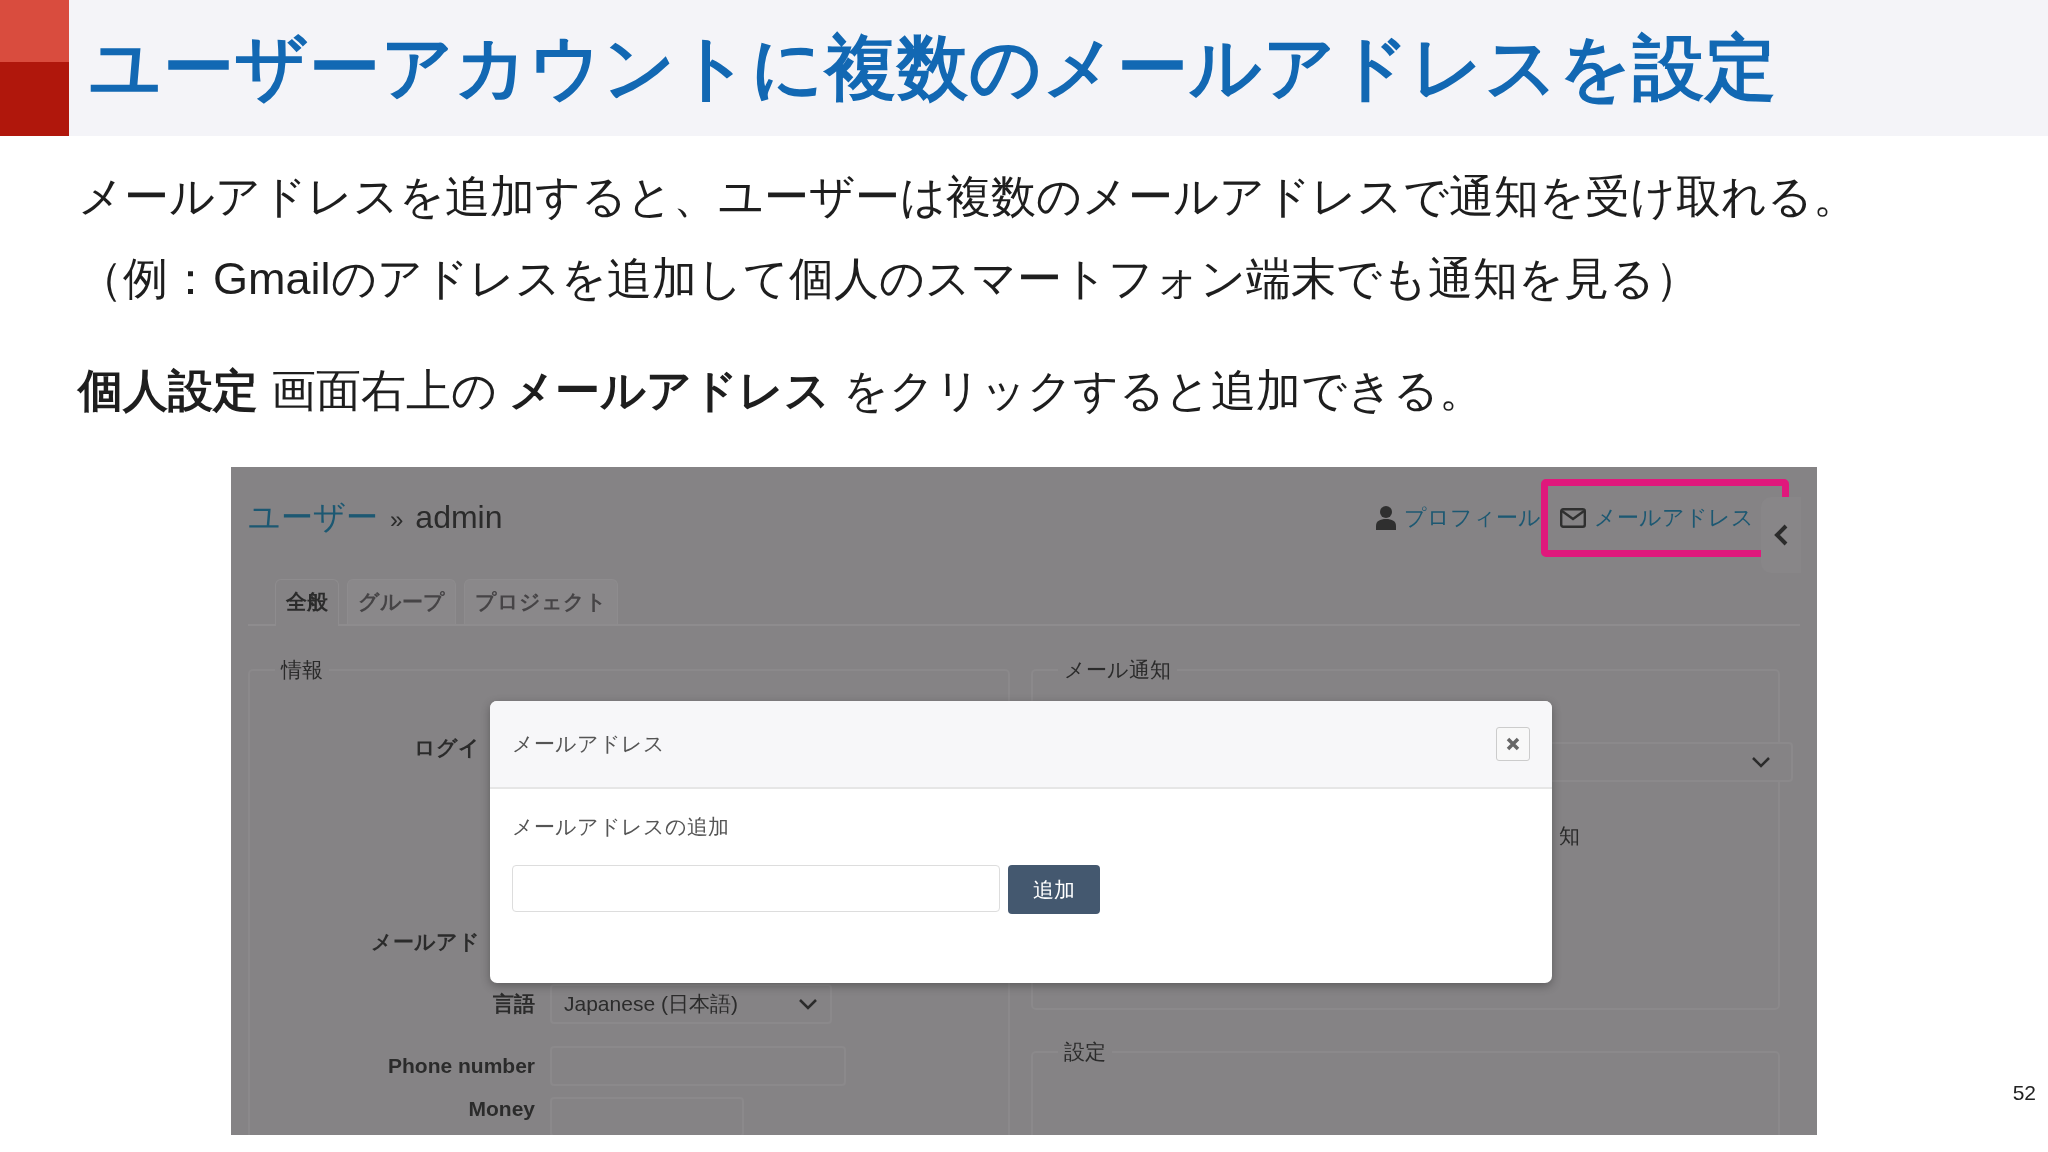 This screenshot has width=2048, height=1152. I want to click on mail-icon, so click(1573, 518).